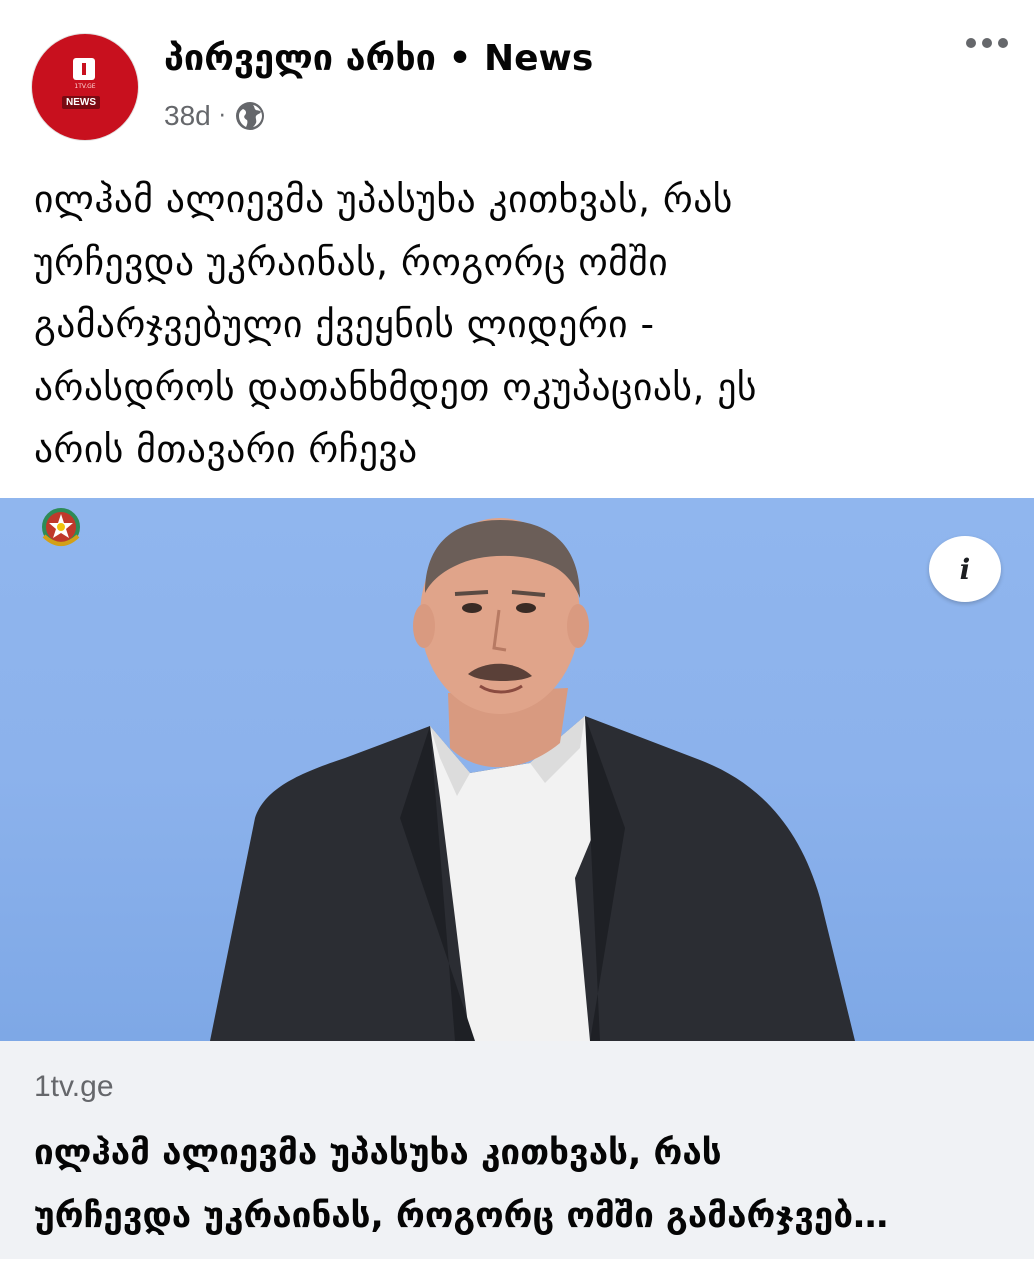 The height and width of the screenshot is (1280, 1034). What do you see at coordinates (74, 1086) in the screenshot?
I see `link-domain: 1tv.ge` at bounding box center [74, 1086].